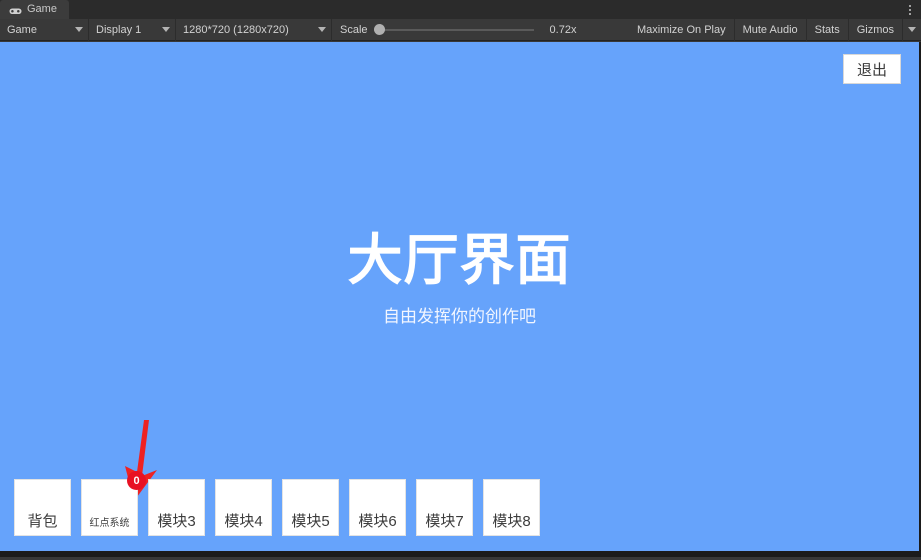 The height and width of the screenshot is (560, 921). What do you see at coordinates (511, 521) in the screenshot?
I see `module-button-label: 模块8` at bounding box center [511, 521].